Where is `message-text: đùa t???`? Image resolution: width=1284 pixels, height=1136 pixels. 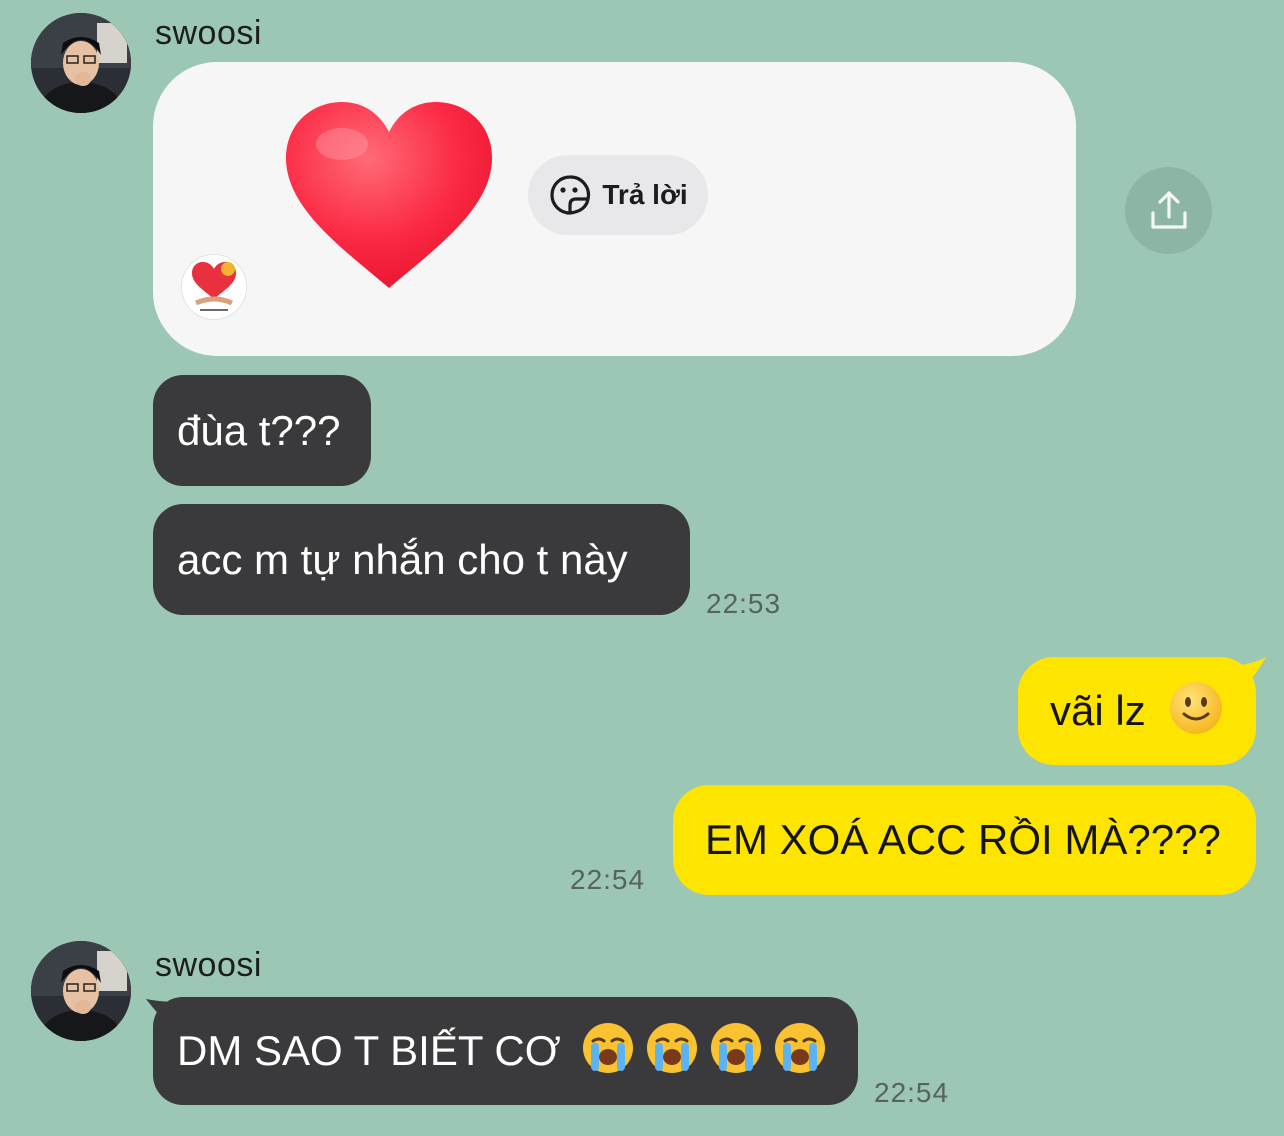 message-text: đùa t??? is located at coordinates (259, 430).